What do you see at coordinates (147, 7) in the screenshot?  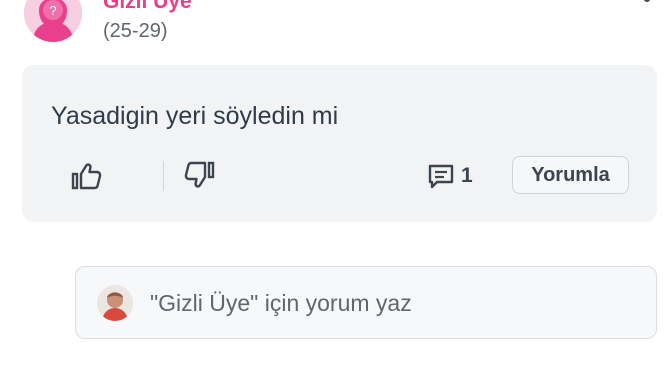 I see `user-name: Gizli Üye` at bounding box center [147, 7].